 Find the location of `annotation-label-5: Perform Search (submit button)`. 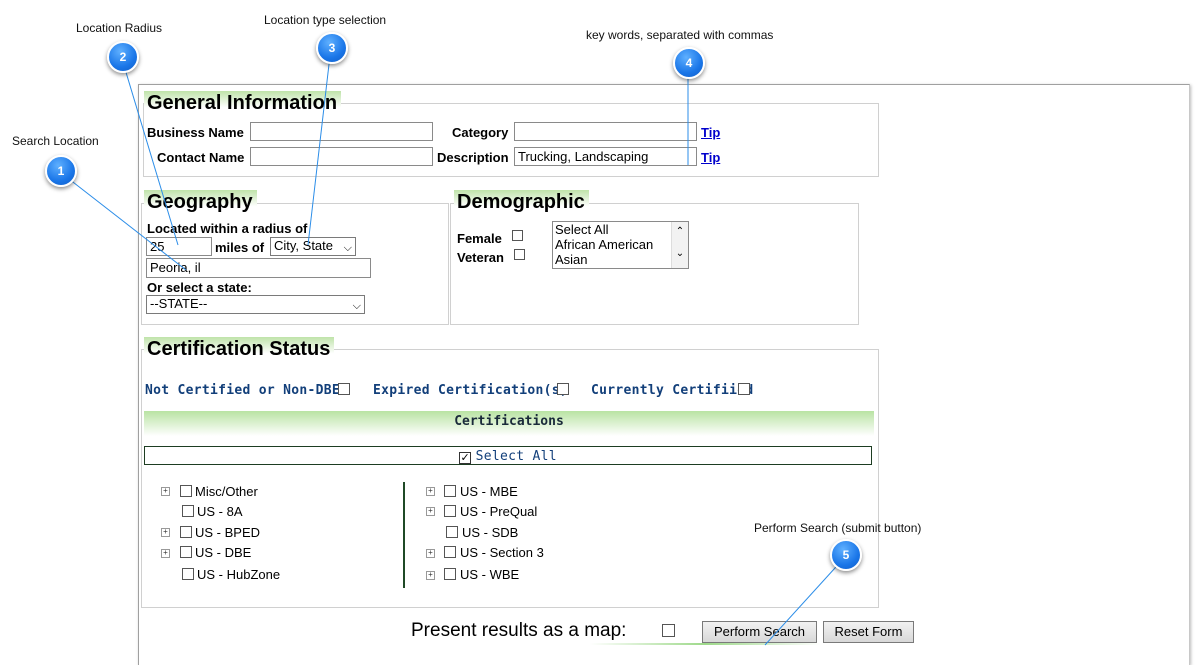

annotation-label-5: Perform Search (submit button) is located at coordinates (838, 528).